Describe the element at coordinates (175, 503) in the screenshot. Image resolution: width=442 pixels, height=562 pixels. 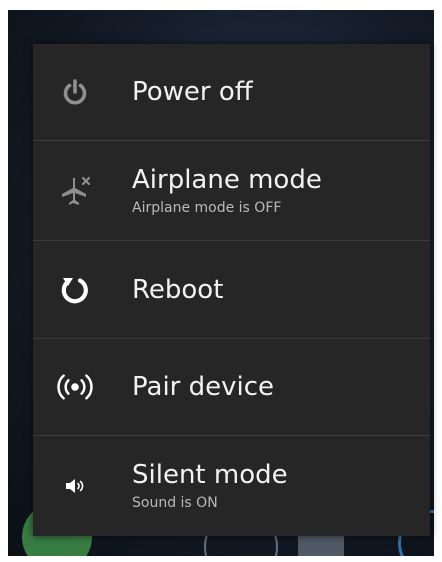
I see `silent-mode-status: Sound is ON` at that location.